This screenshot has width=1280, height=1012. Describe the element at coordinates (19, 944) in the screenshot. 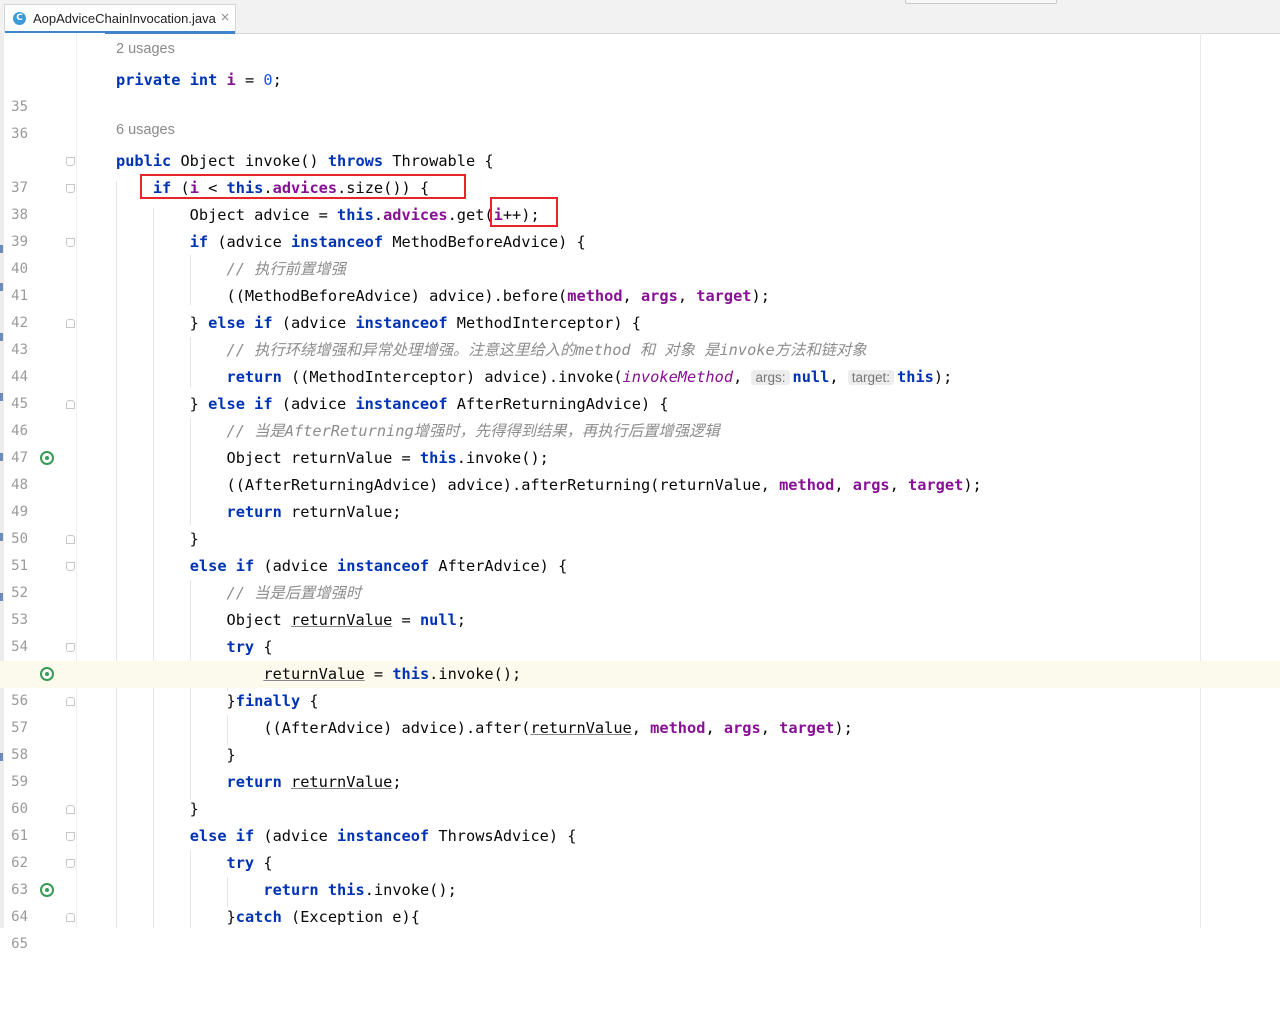

I see `line-number: 65` at that location.